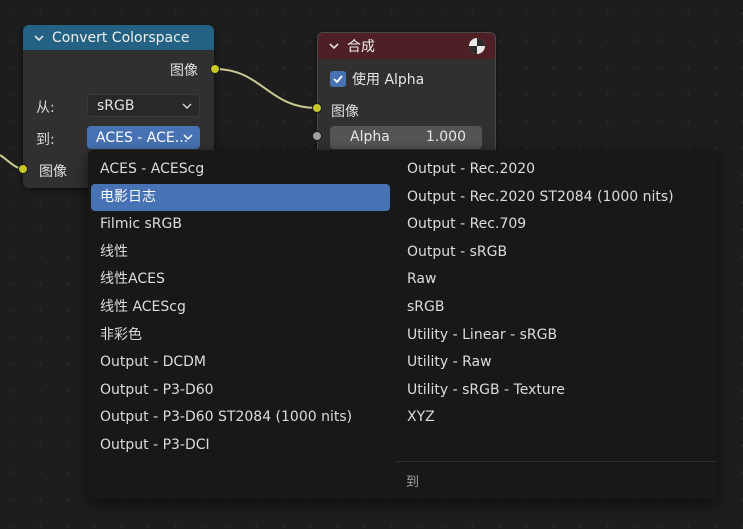  Describe the element at coordinates (240, 363) in the screenshot. I see `menu-item: Output - DCDM` at that location.